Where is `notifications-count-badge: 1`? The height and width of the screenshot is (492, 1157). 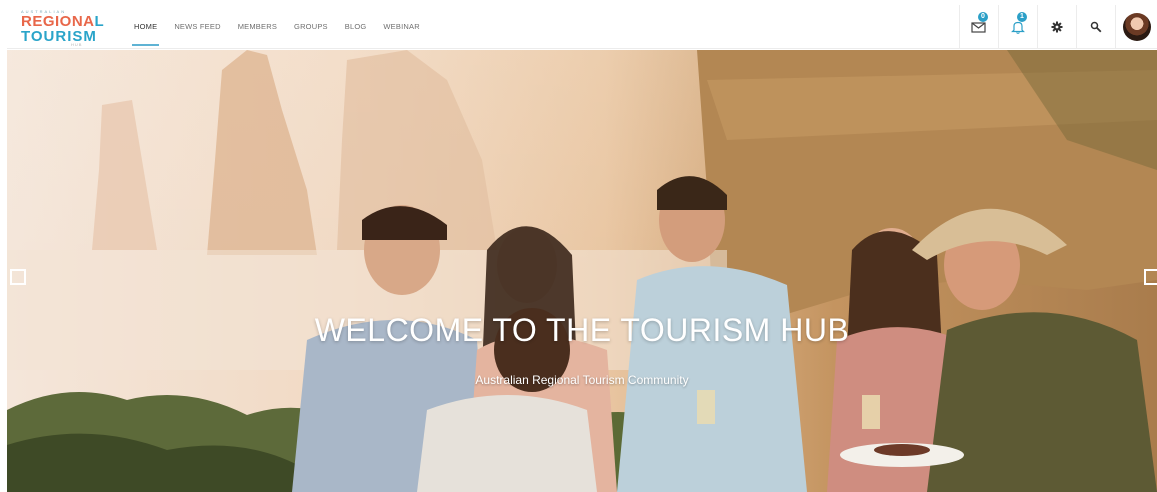 notifications-count-badge: 1 is located at coordinates (1022, 17).